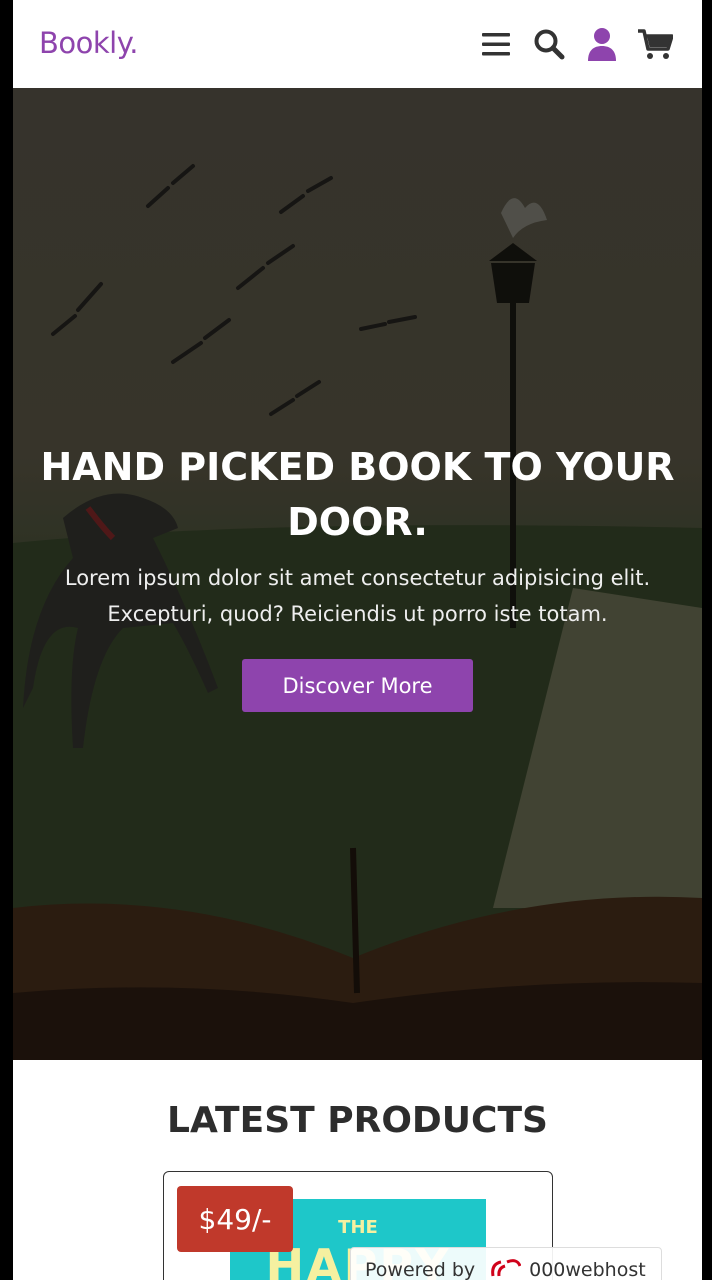 The width and height of the screenshot is (712, 1280). Describe the element at coordinates (549, 44) in the screenshot. I see `search-icon` at that location.